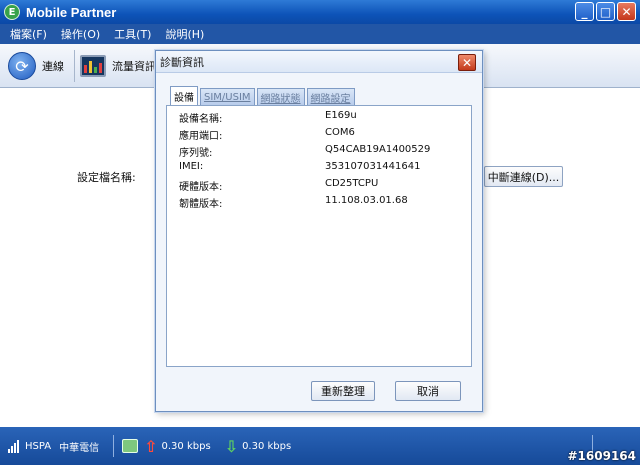 The height and width of the screenshot is (465, 640). I want to click on refresh-button: 重新整理, so click(343, 391).